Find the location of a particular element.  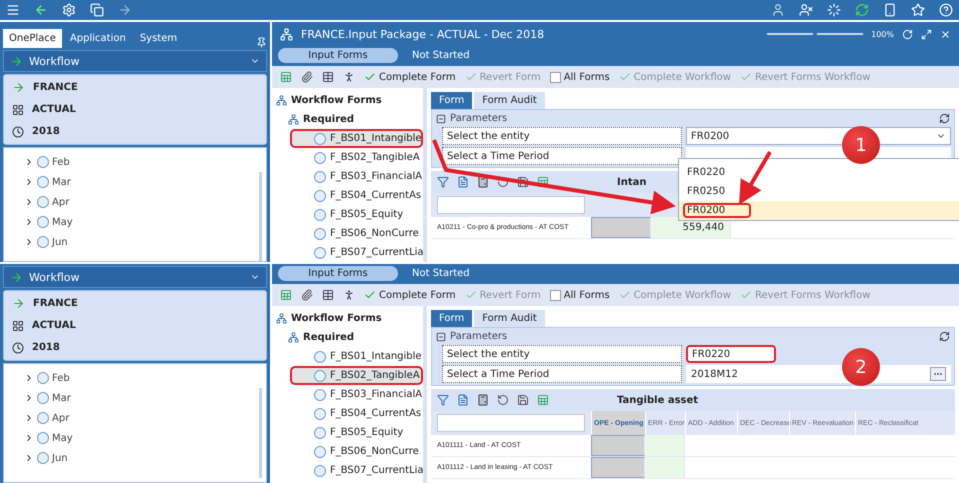

person-icon is located at coordinates (349, 77).